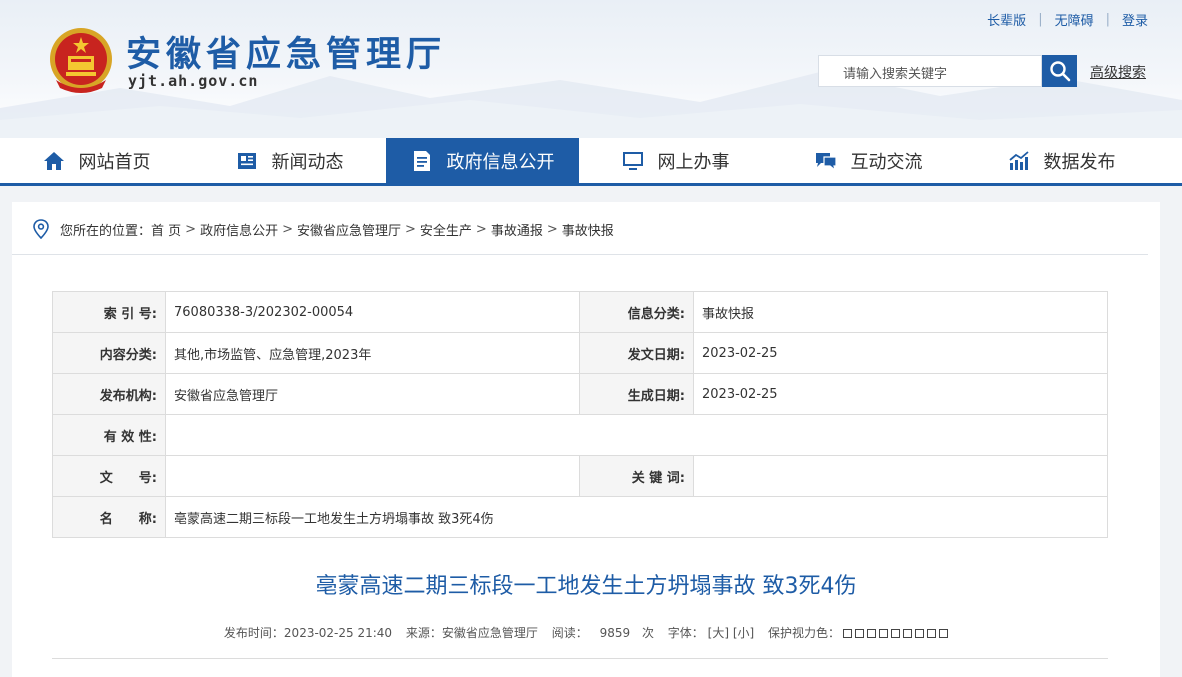 Image resolution: width=1182 pixels, height=677 pixels. I want to click on publisher-value: 安徽省应急管理厅, so click(372, 394).